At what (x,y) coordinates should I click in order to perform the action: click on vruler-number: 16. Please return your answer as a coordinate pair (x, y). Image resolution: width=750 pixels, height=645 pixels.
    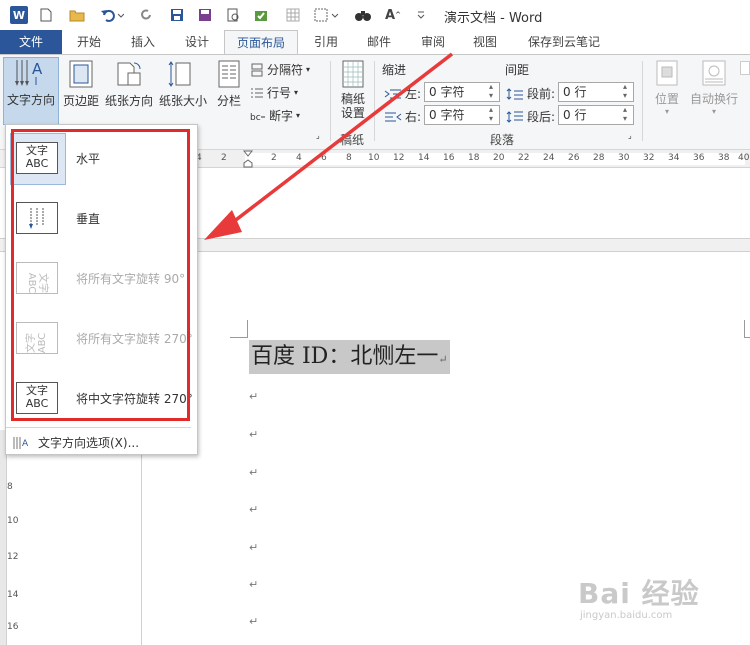
    Looking at the image, I should click on (13, 627).